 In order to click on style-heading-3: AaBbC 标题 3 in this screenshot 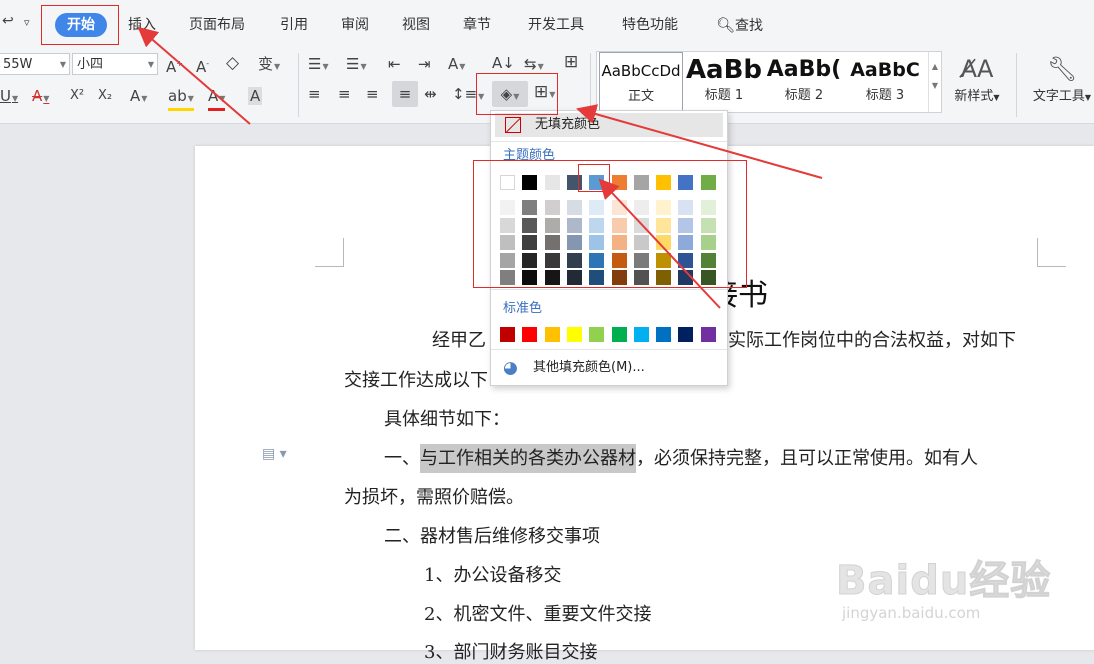, I will do `click(885, 82)`.